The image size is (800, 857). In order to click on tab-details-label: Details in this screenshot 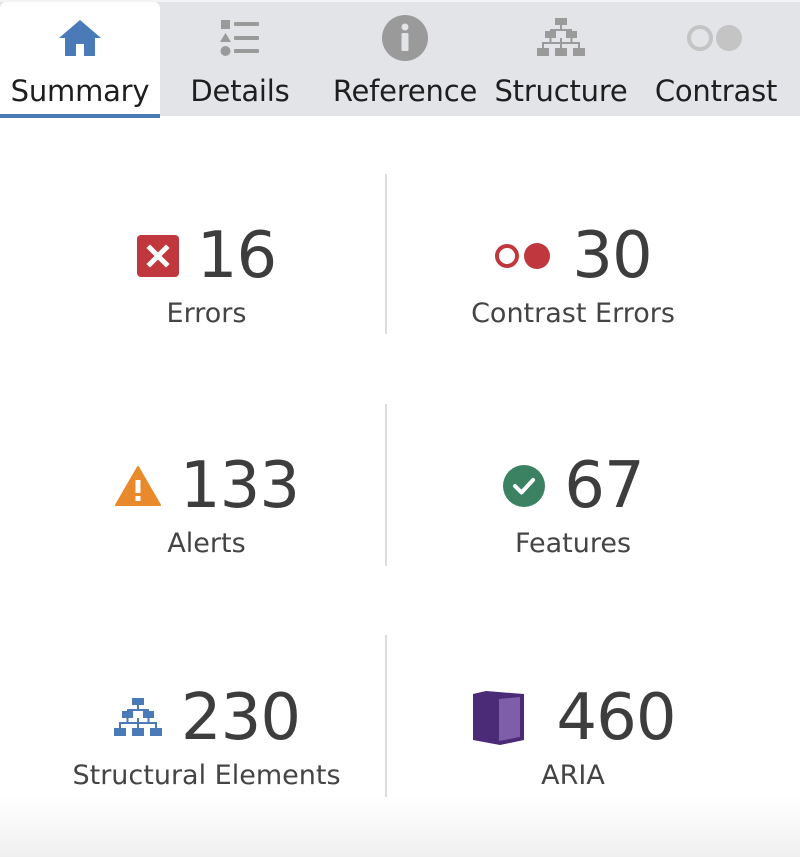, I will do `click(240, 91)`.